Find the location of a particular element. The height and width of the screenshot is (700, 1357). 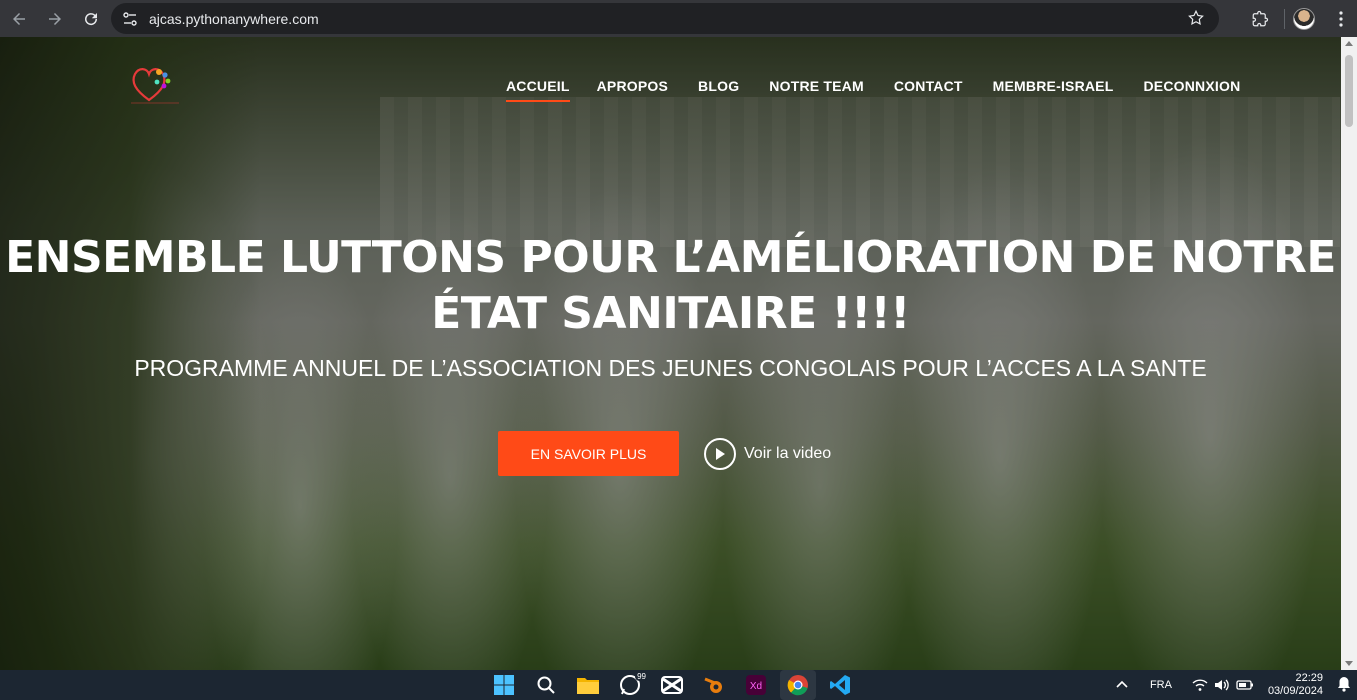

hero-title-line2: ÉTAT SANITAIRE !!!! is located at coordinates (670, 313).